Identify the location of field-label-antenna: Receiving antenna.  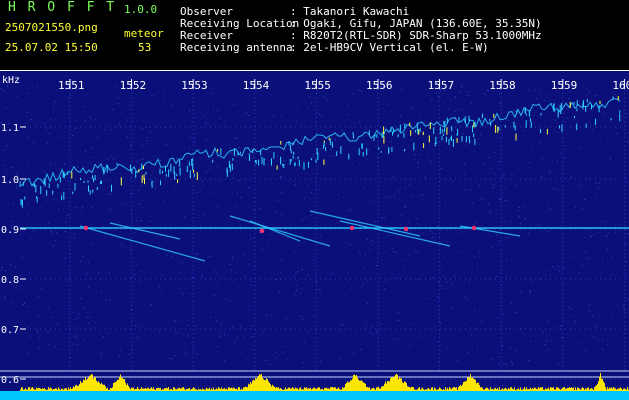
(236, 47).